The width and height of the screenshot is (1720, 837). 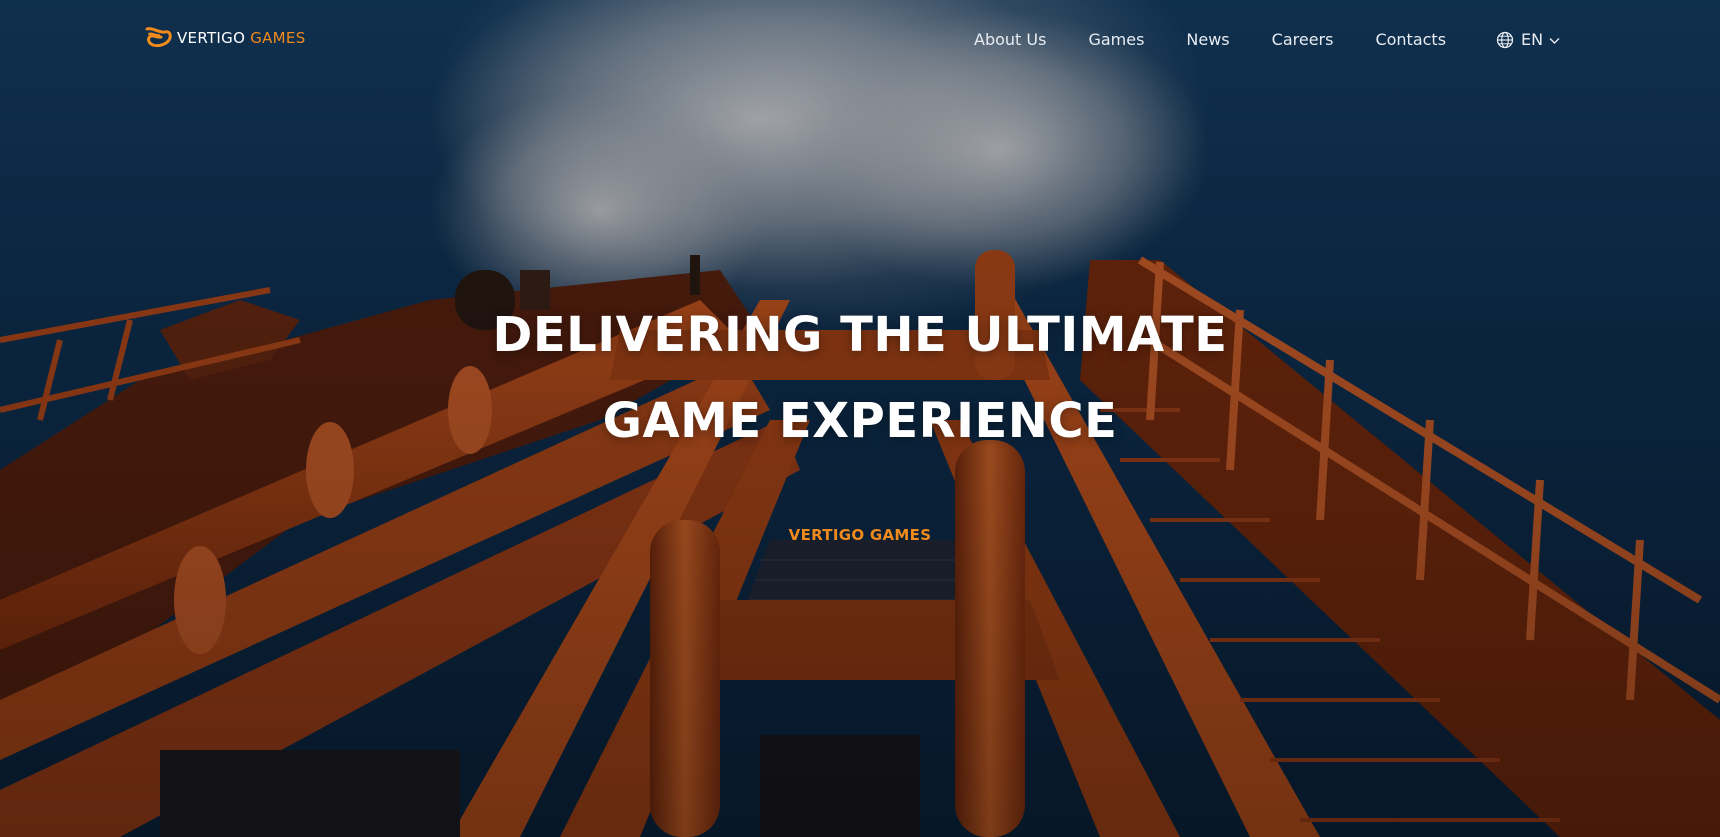 I want to click on logo-wordmark: VERTIGO GAMES, so click(x=241, y=38).